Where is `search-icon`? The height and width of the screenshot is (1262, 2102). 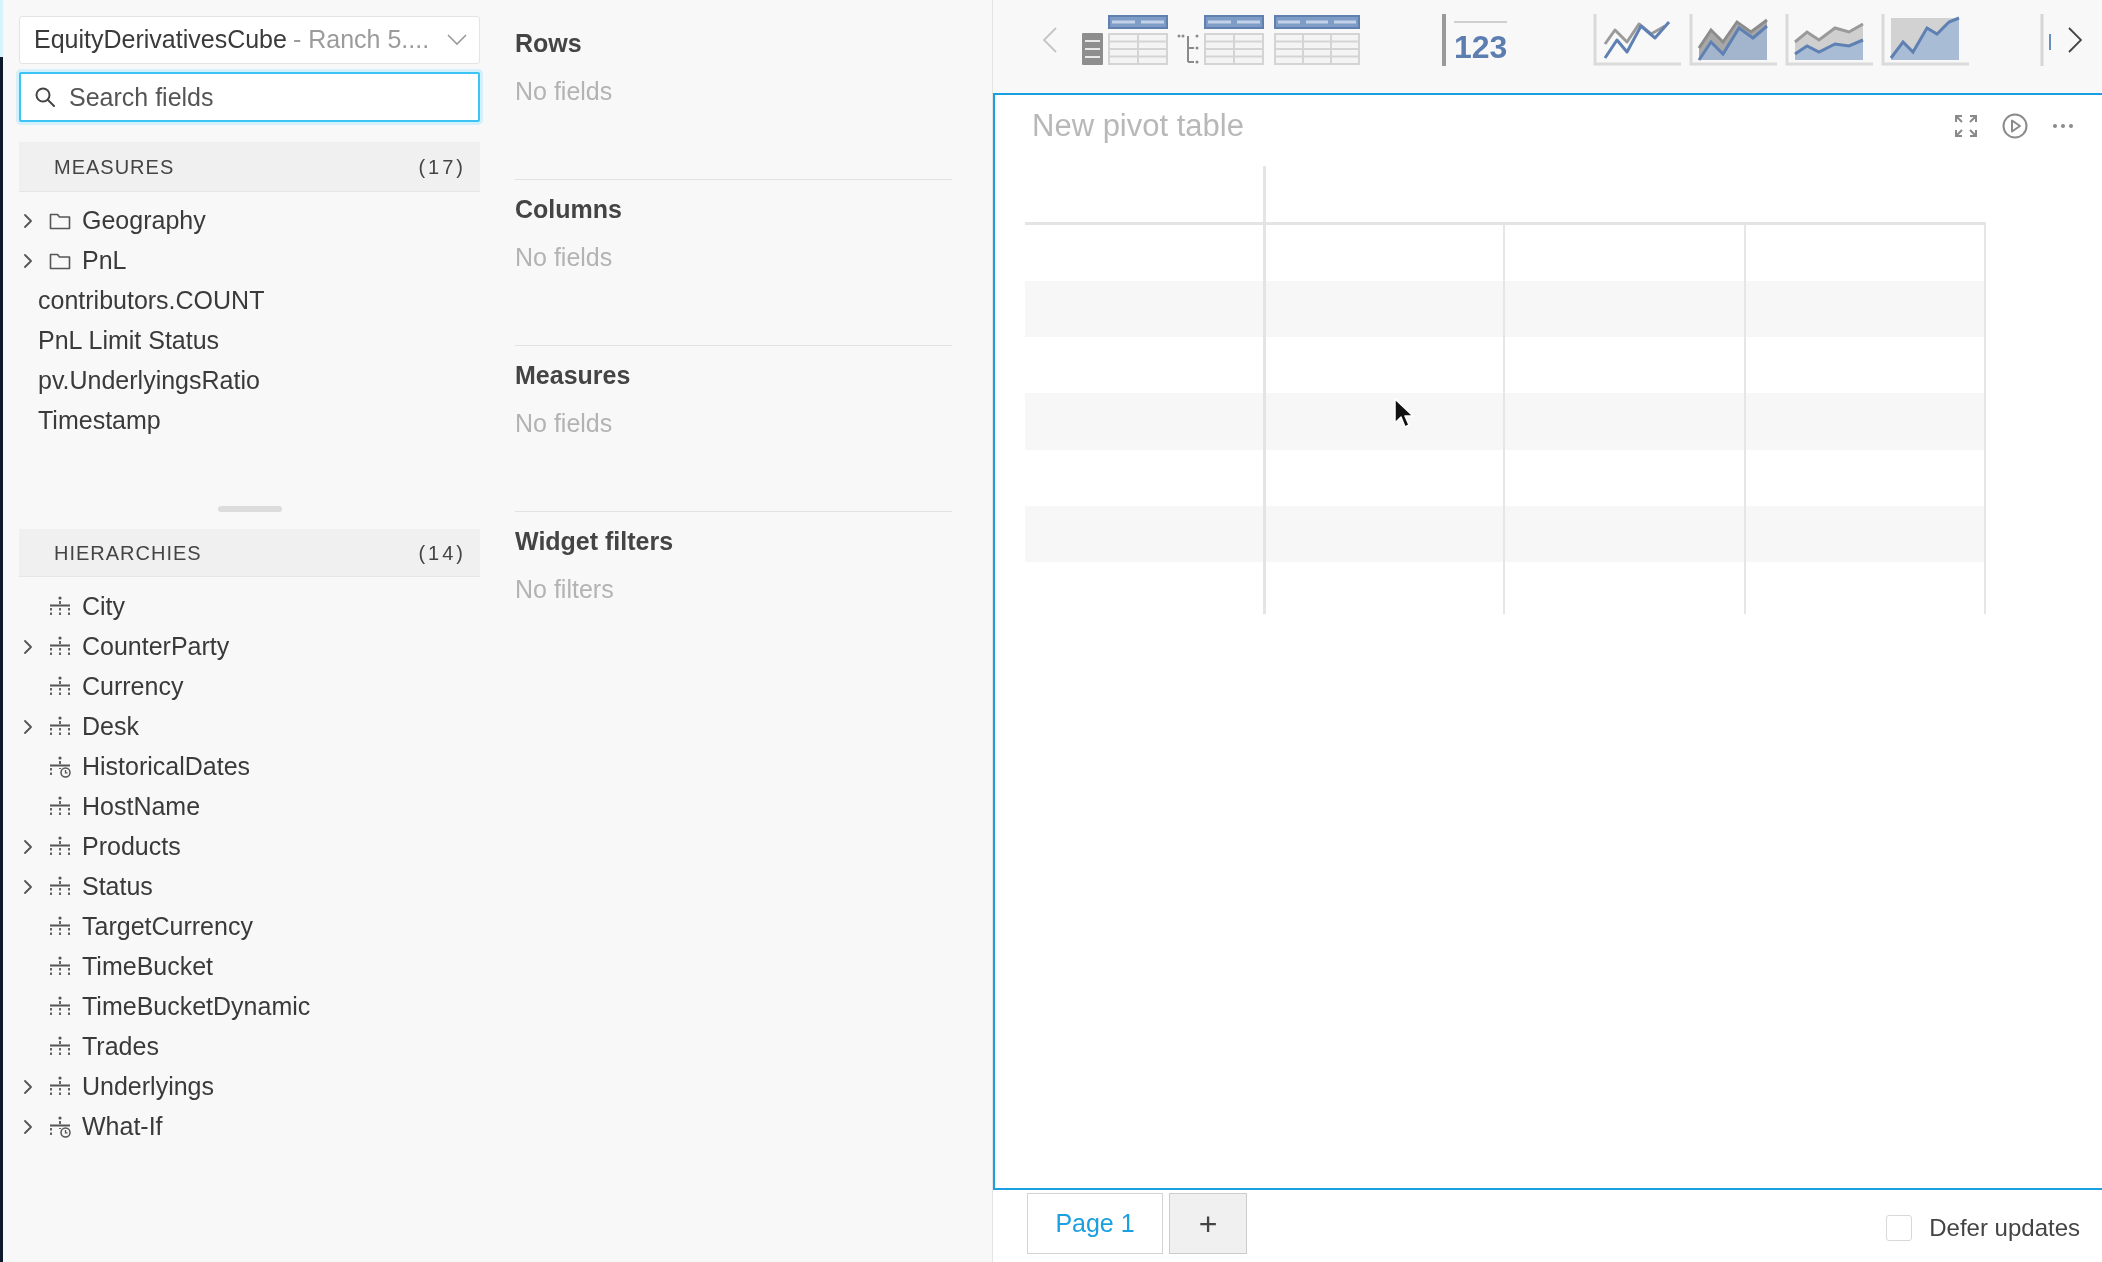
search-icon is located at coordinates (45, 97).